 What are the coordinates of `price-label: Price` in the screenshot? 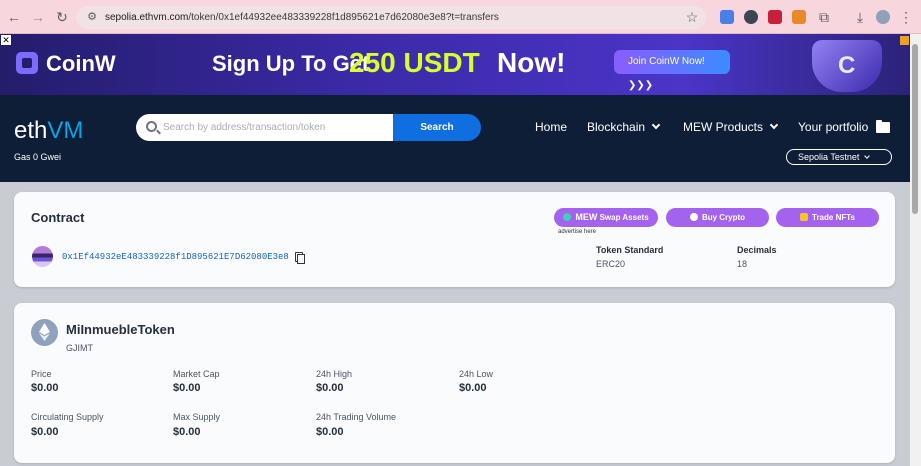 It's located at (41, 374).